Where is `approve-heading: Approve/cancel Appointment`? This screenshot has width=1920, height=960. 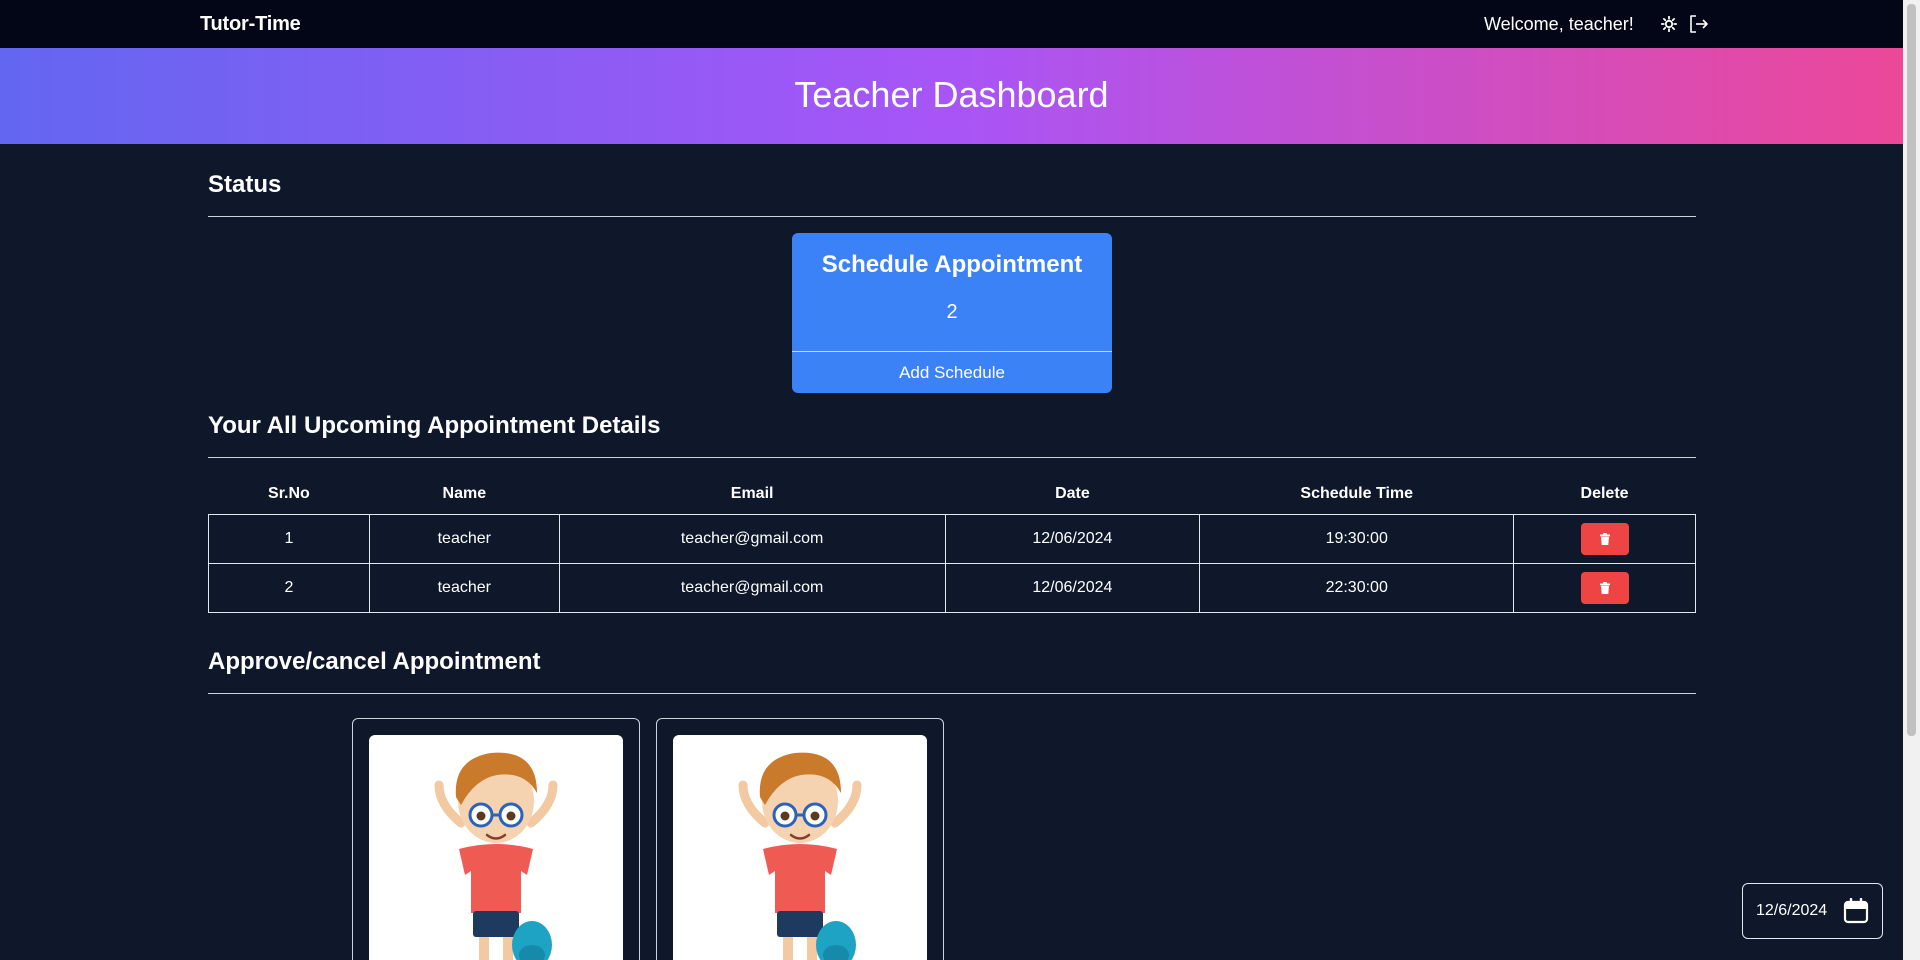
approve-heading: Approve/cancel Appointment is located at coordinates (374, 661).